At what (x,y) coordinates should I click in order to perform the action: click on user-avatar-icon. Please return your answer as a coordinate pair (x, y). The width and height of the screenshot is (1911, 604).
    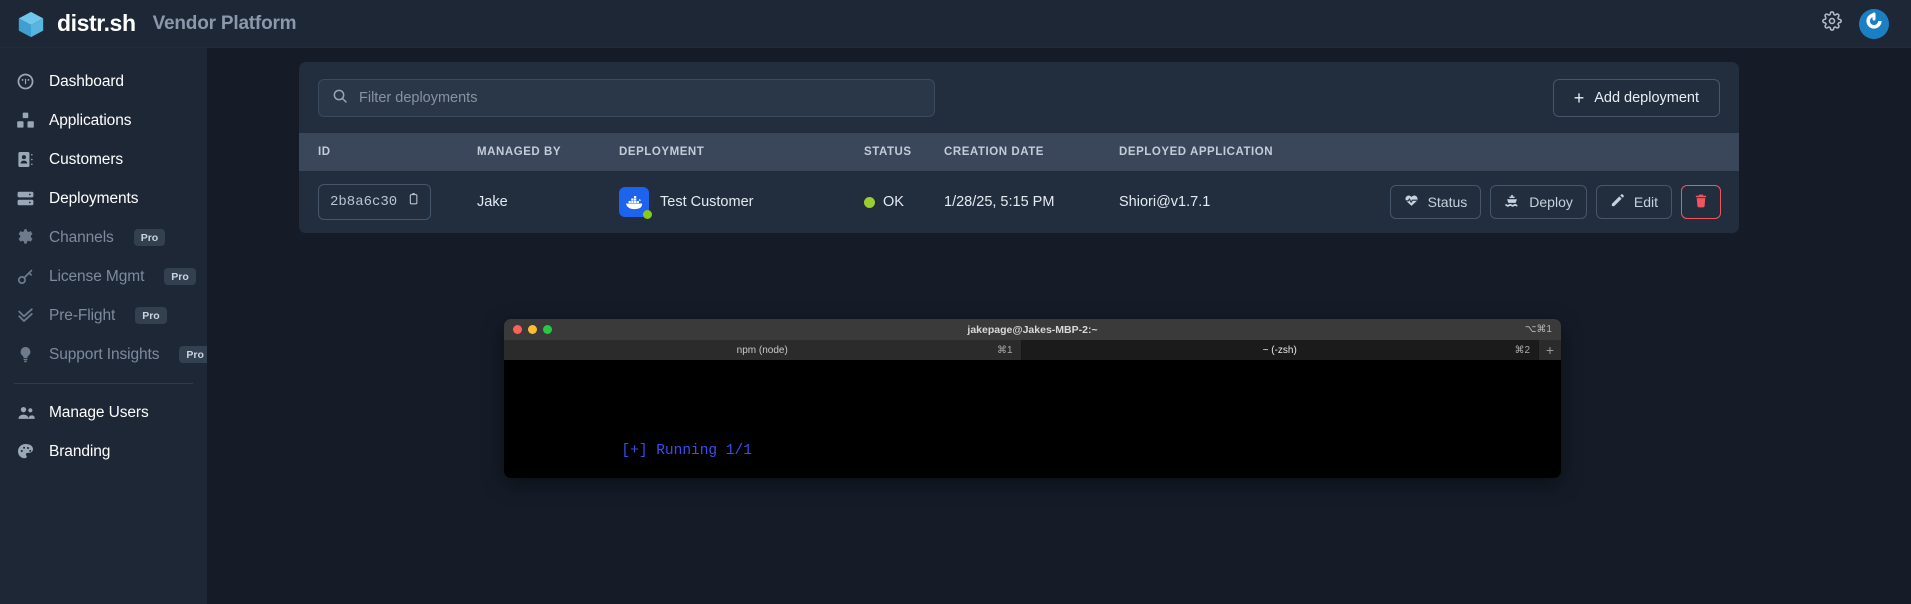
    Looking at the image, I should click on (1874, 23).